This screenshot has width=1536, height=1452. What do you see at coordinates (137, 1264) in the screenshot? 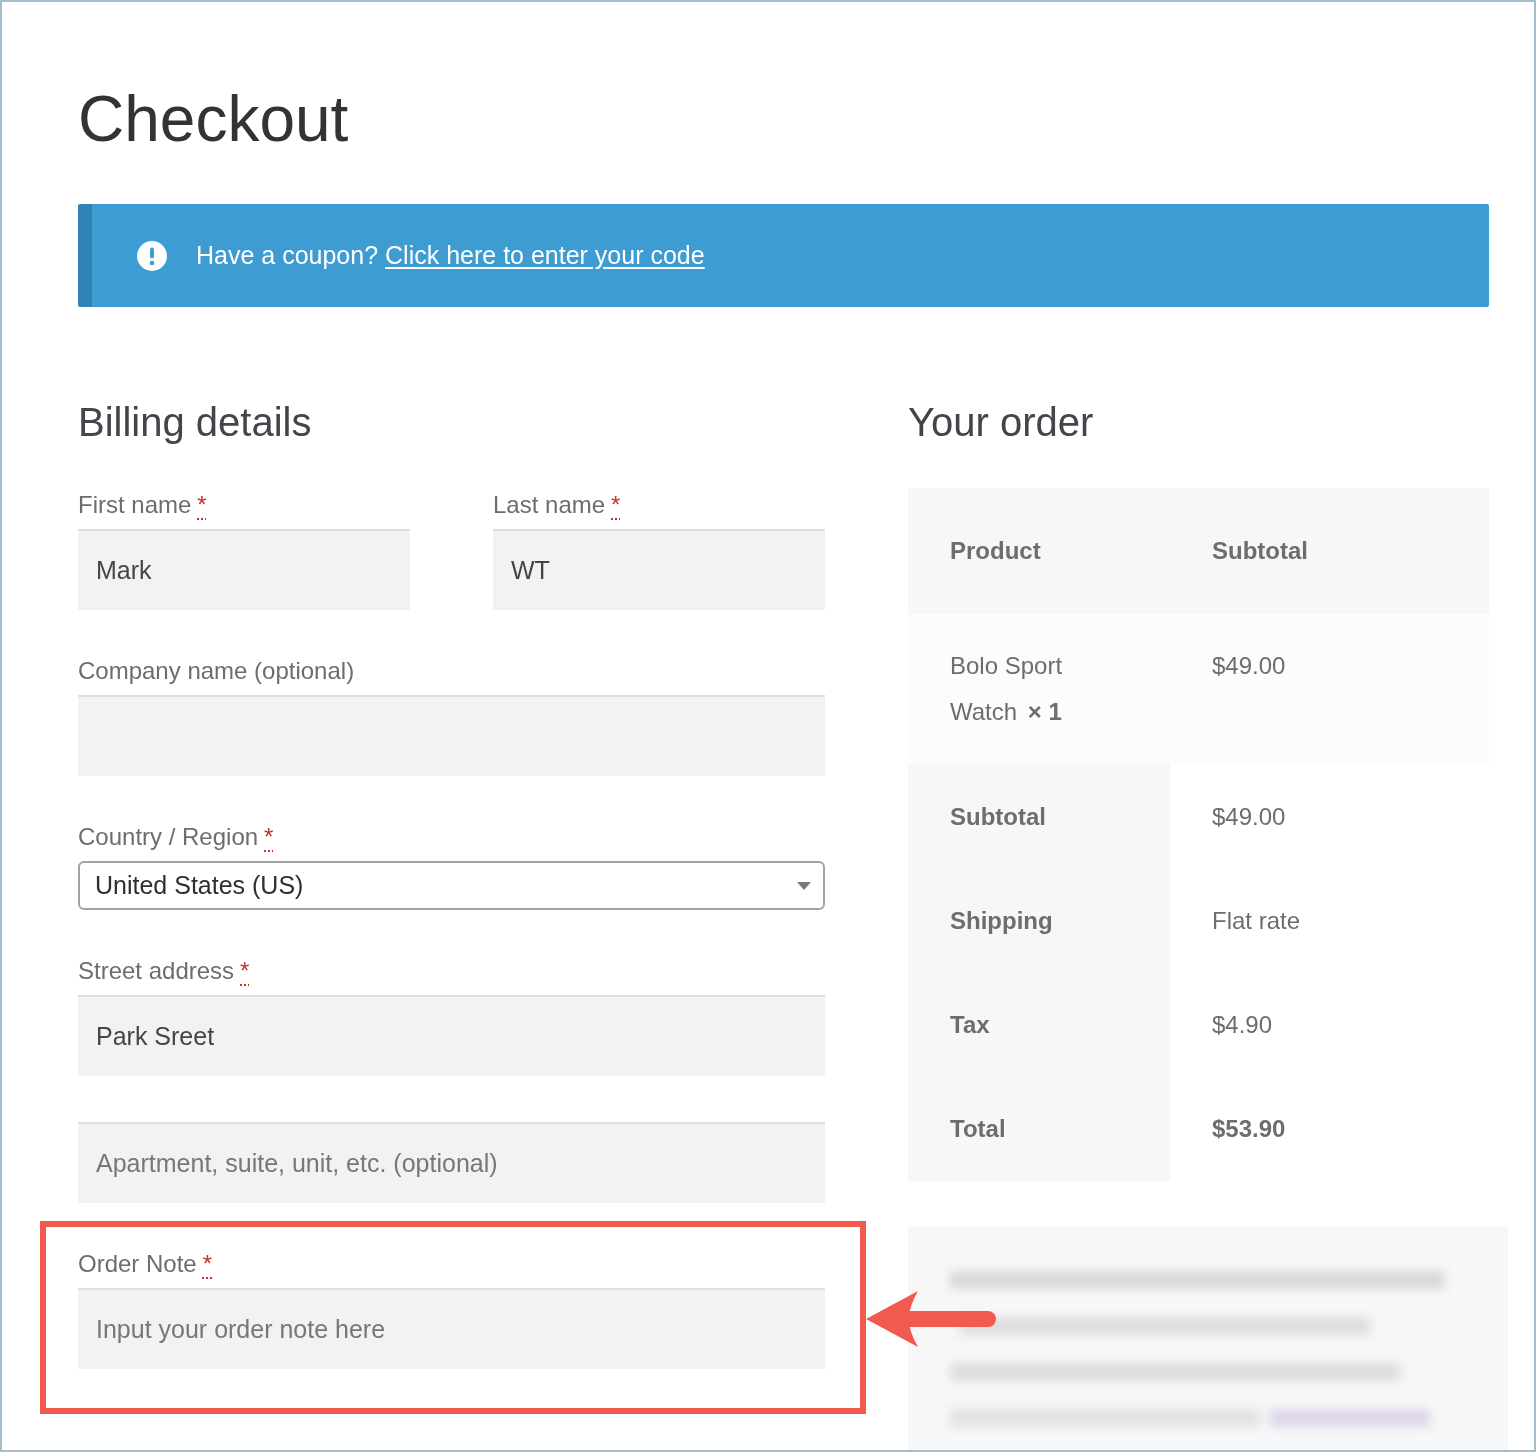
I see `field-label: Order Note` at bounding box center [137, 1264].